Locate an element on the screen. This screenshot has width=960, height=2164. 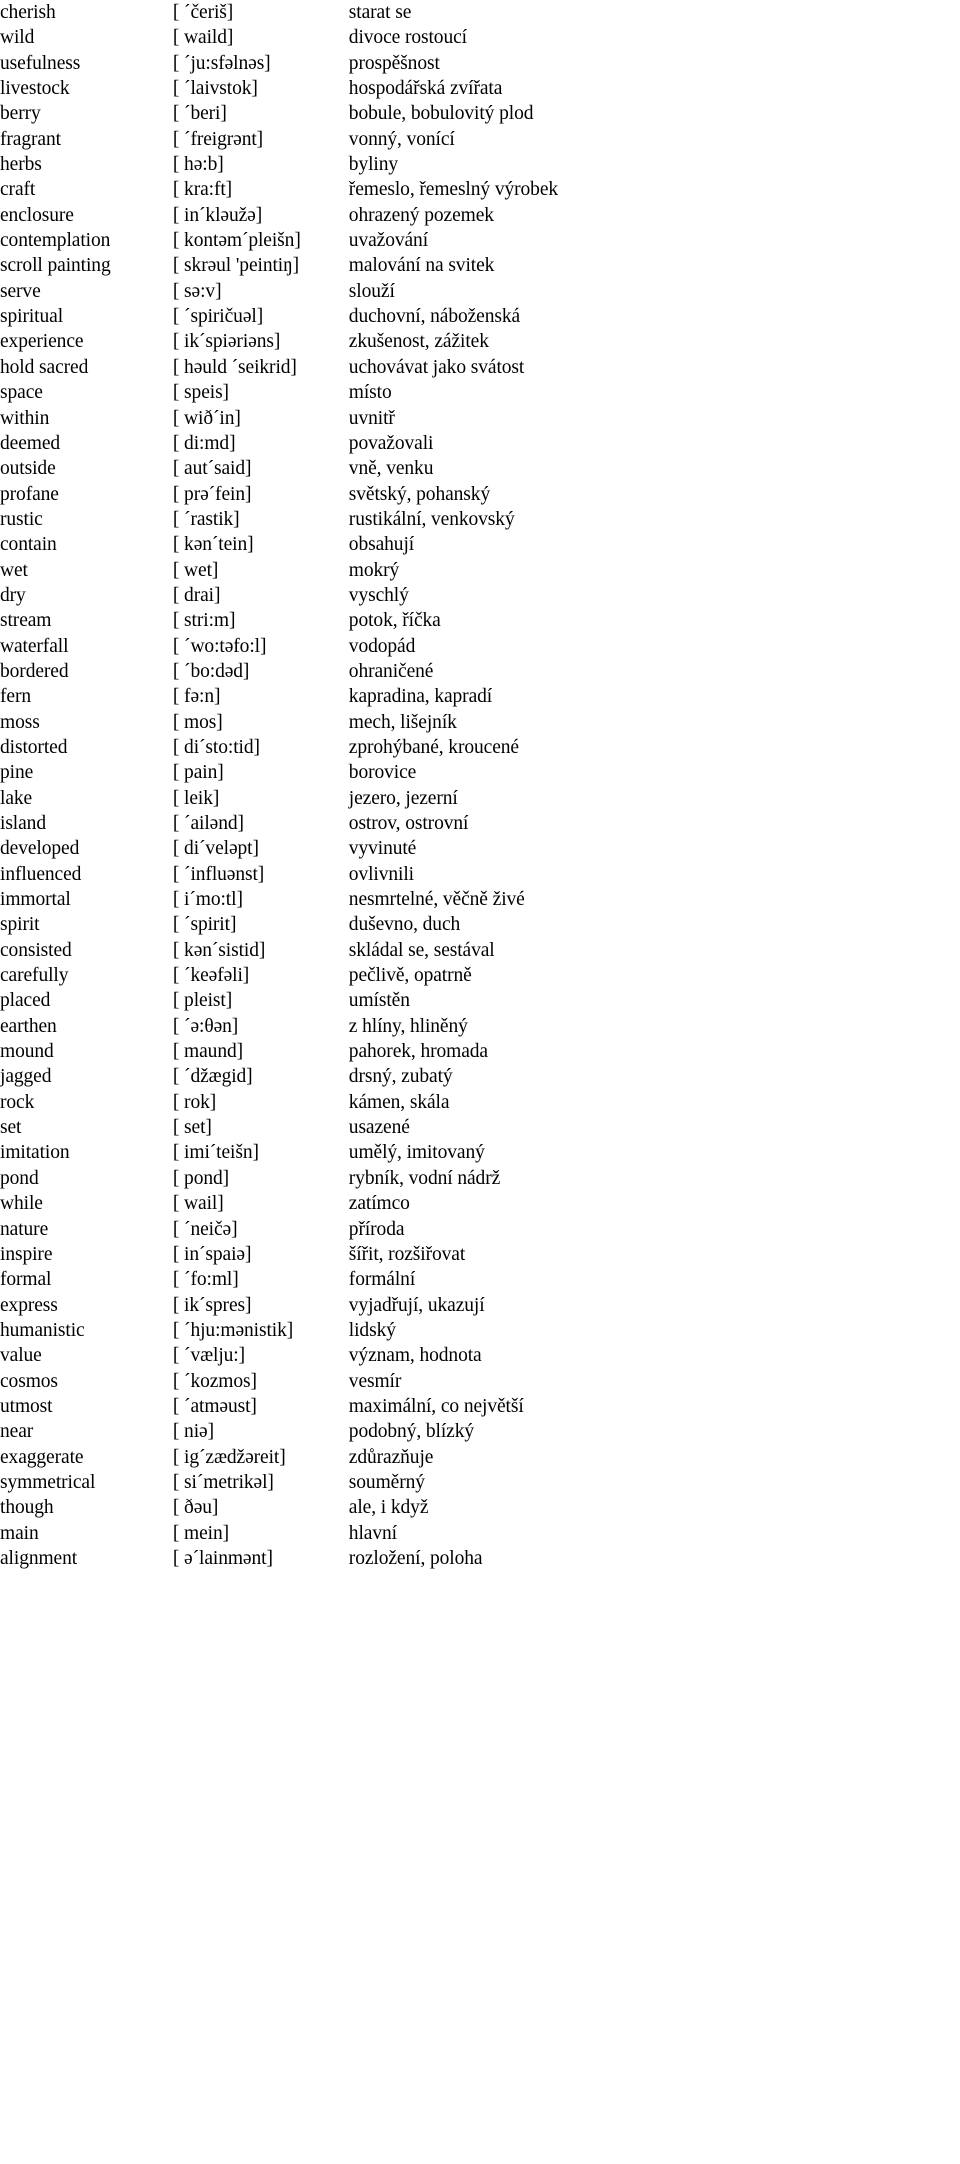
phonetic-cell: [ diˊveləpt] is located at coordinates (215, 849).